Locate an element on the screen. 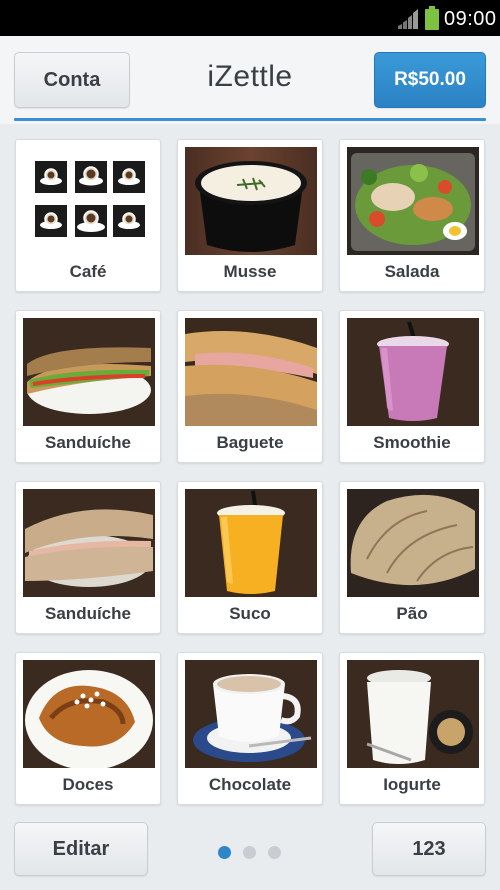 This screenshot has width=500, height=890. product-label: Iogurte is located at coordinates (412, 784).